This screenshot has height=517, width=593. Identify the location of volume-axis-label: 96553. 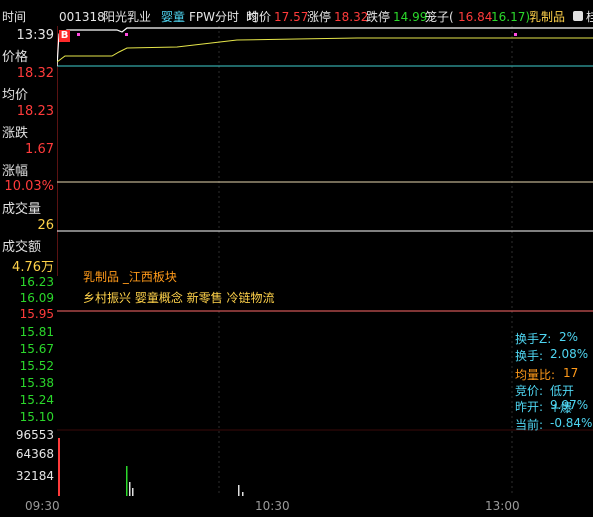
(34, 435).